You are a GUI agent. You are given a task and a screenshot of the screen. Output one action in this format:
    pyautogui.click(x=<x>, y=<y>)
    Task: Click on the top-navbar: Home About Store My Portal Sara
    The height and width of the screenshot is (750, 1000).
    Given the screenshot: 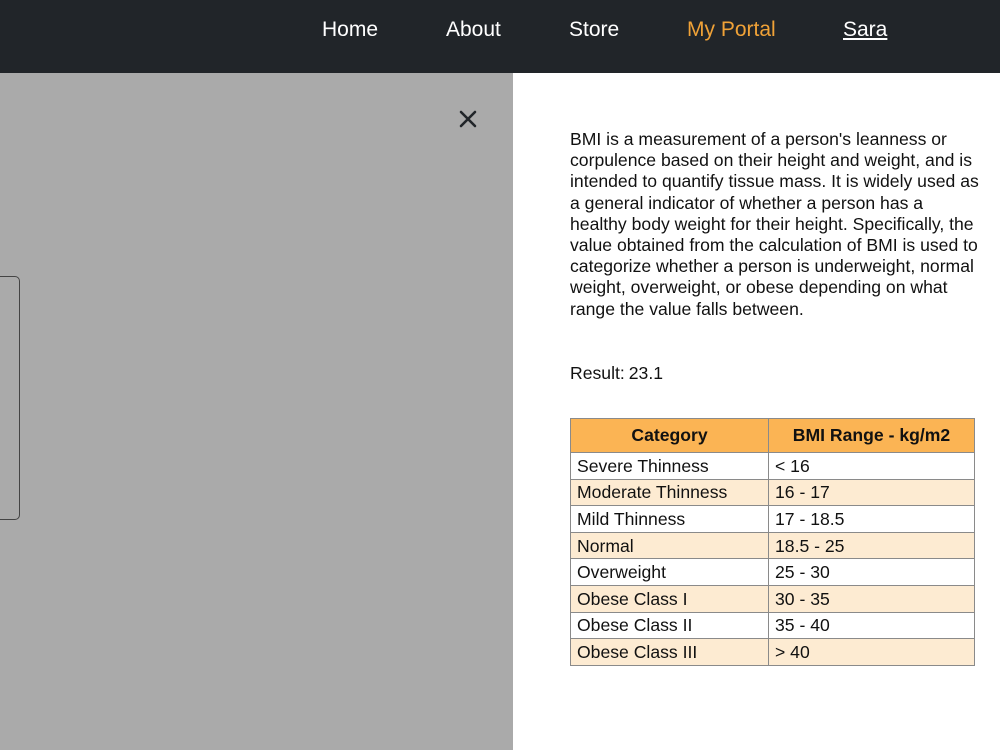 What is the action you would take?
    pyautogui.click(x=500, y=36)
    